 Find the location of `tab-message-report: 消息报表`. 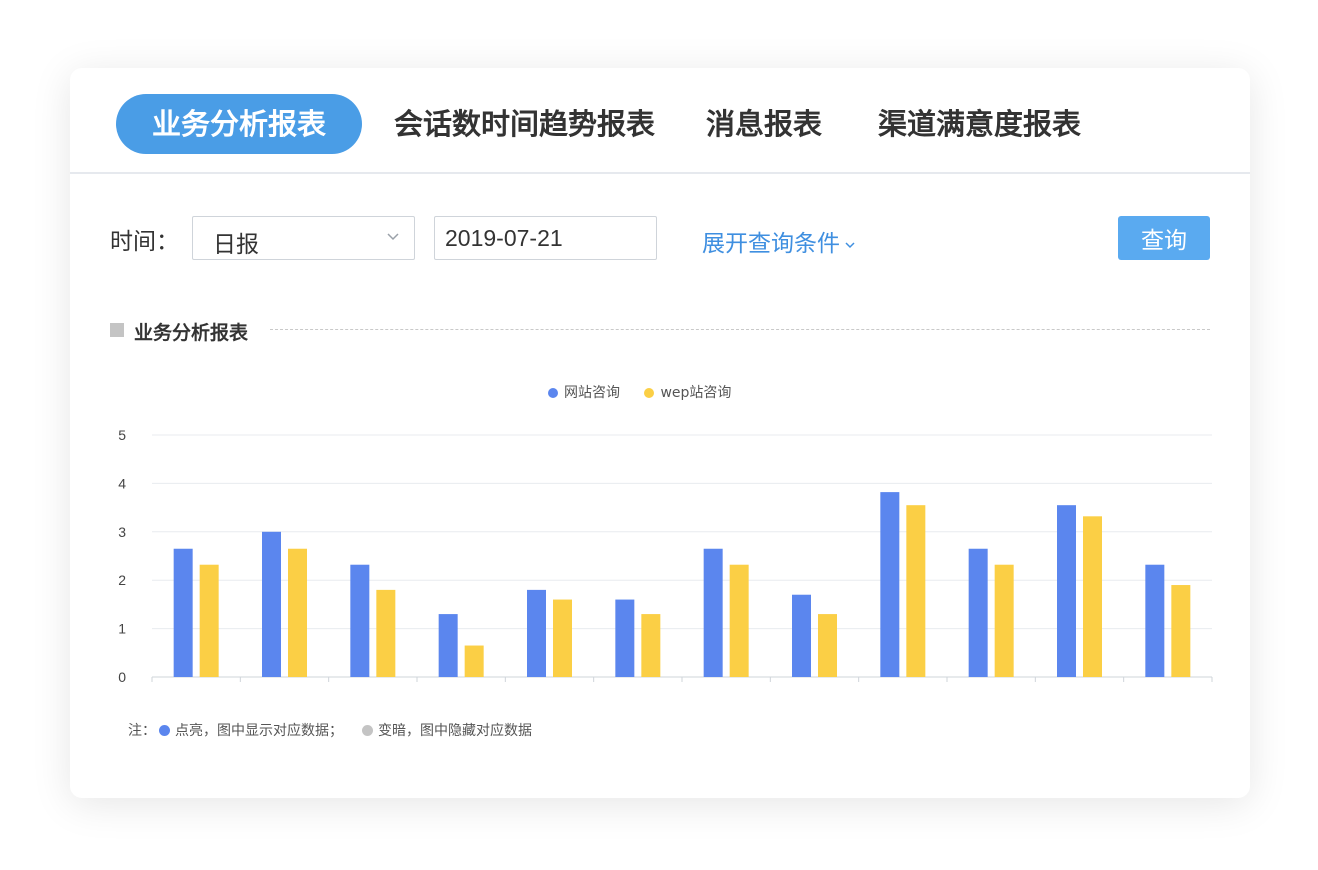

tab-message-report: 消息报表 is located at coordinates (764, 124).